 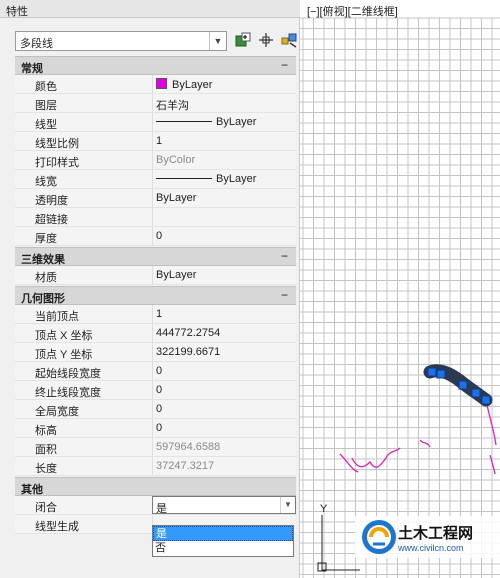 I want to click on property-value-text: 是, so click(x=161, y=509).